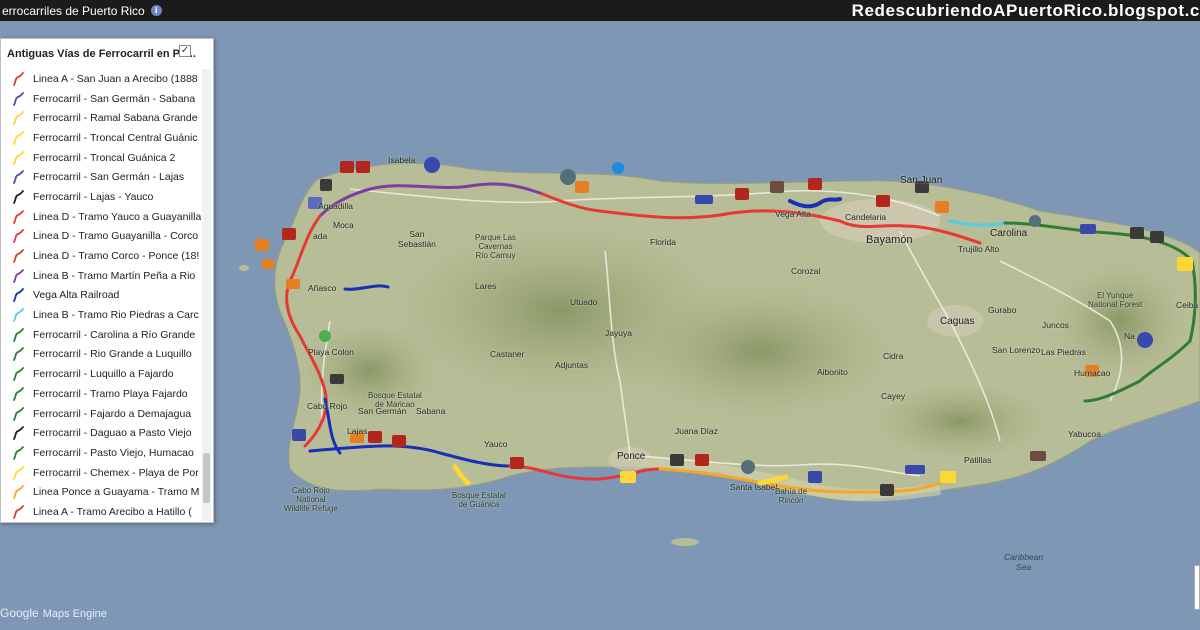  Describe the element at coordinates (101, 197) in the screenshot. I see `layer-item: Ferrocarril - Lajas - Yauco` at that location.